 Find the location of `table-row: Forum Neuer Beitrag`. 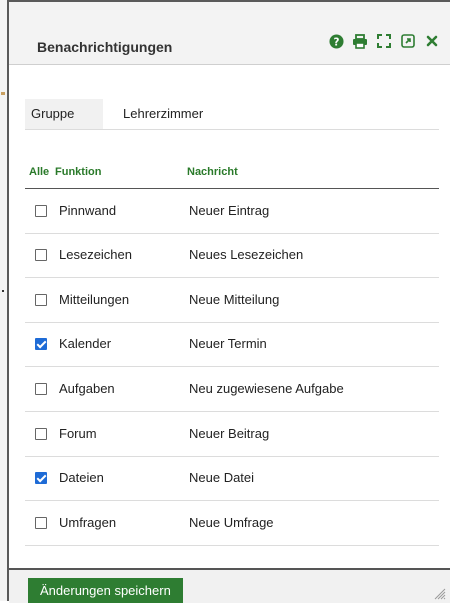

table-row: Forum Neuer Beitrag is located at coordinates (232, 435).